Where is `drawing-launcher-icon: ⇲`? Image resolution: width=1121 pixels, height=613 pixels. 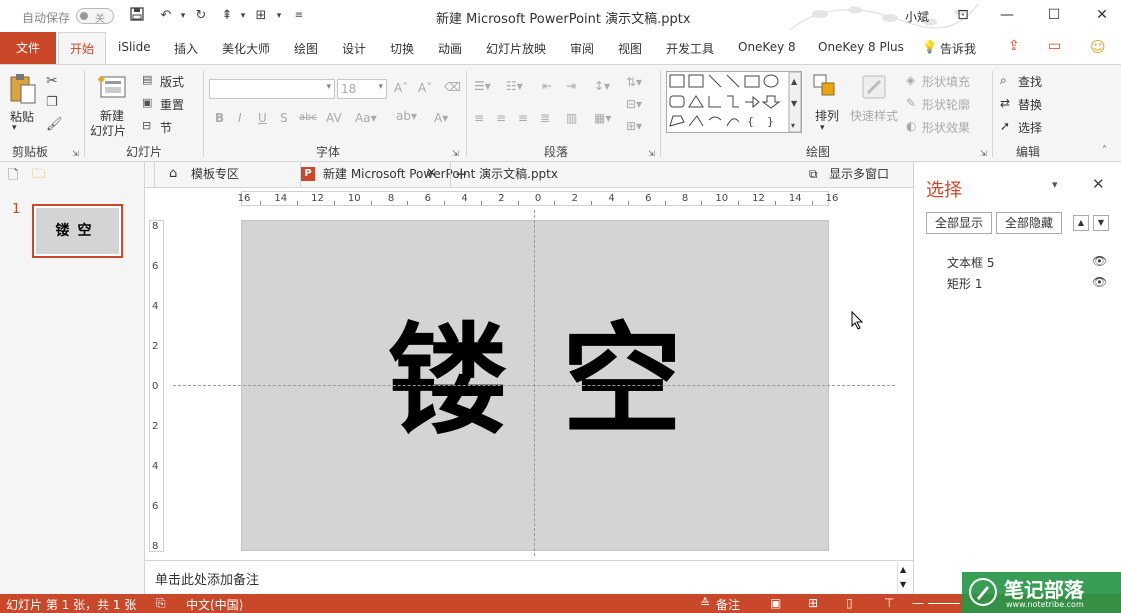
drawing-launcher-icon: ⇲ is located at coordinates (983, 153).